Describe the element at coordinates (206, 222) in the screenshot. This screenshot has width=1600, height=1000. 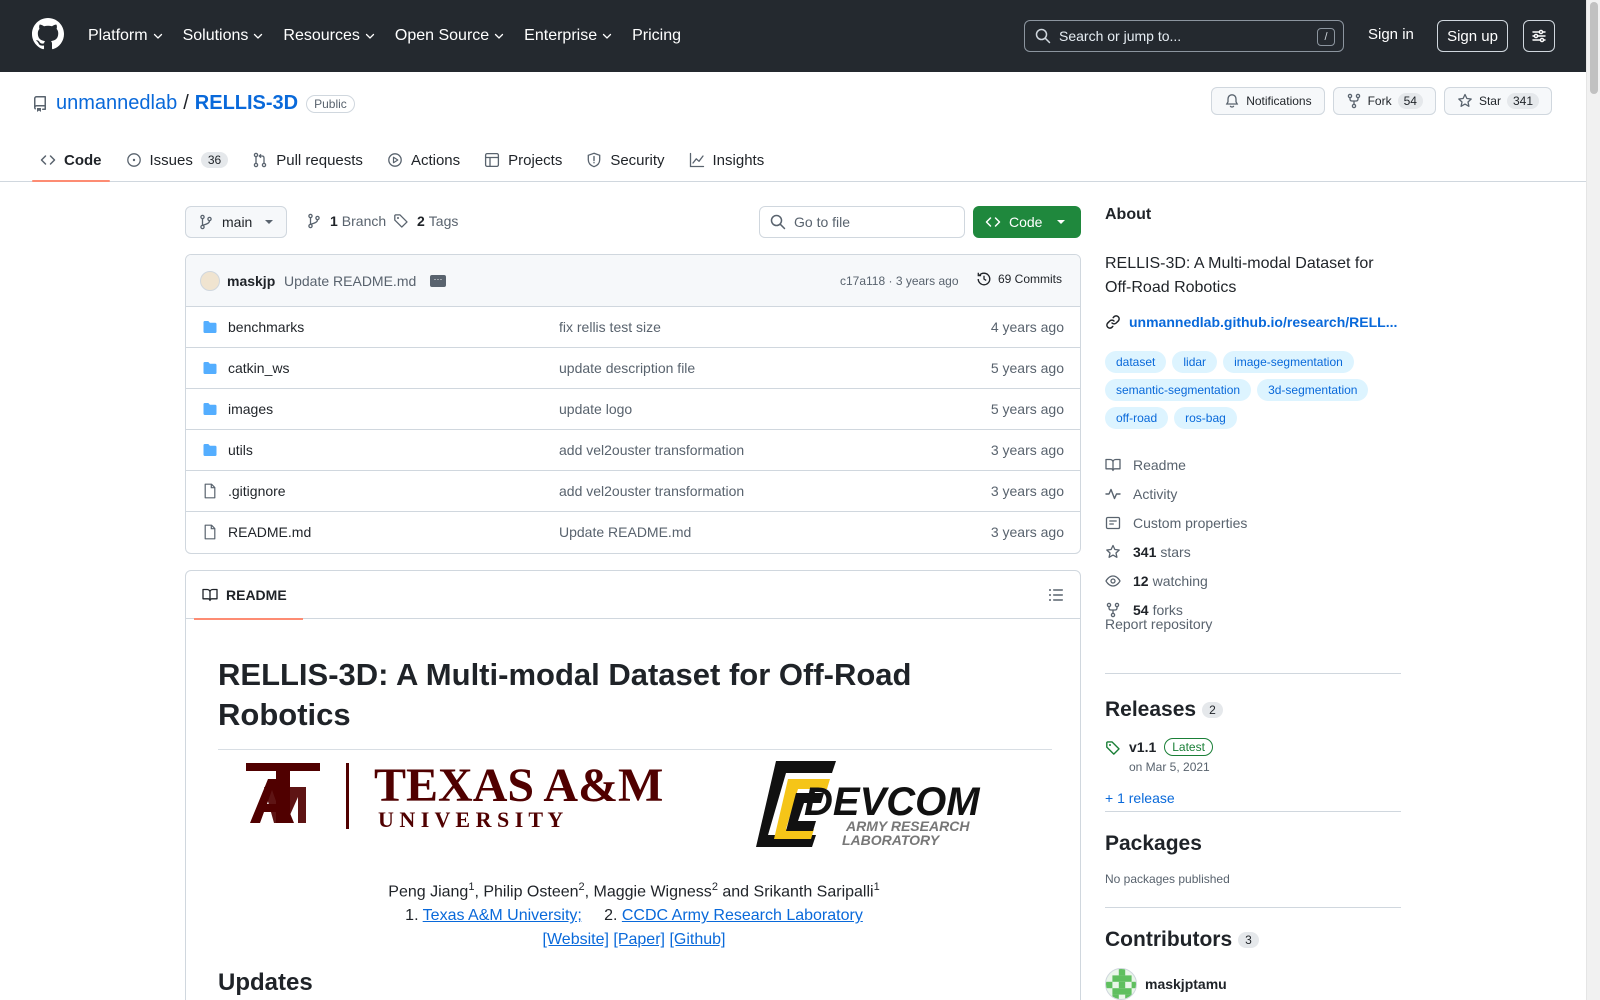
I see `branch-icon` at that location.